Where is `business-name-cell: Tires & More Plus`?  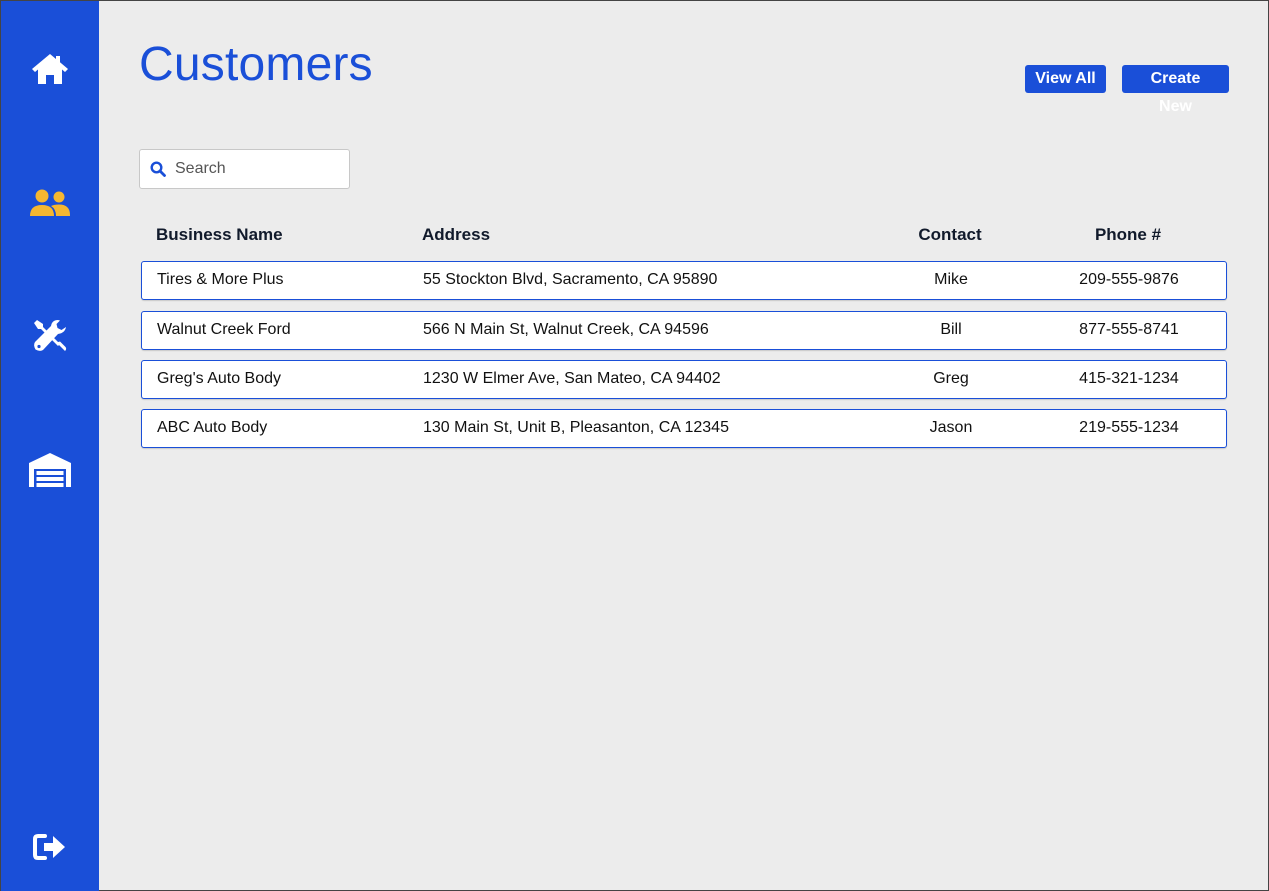 business-name-cell: Tires & More Plus is located at coordinates (220, 279).